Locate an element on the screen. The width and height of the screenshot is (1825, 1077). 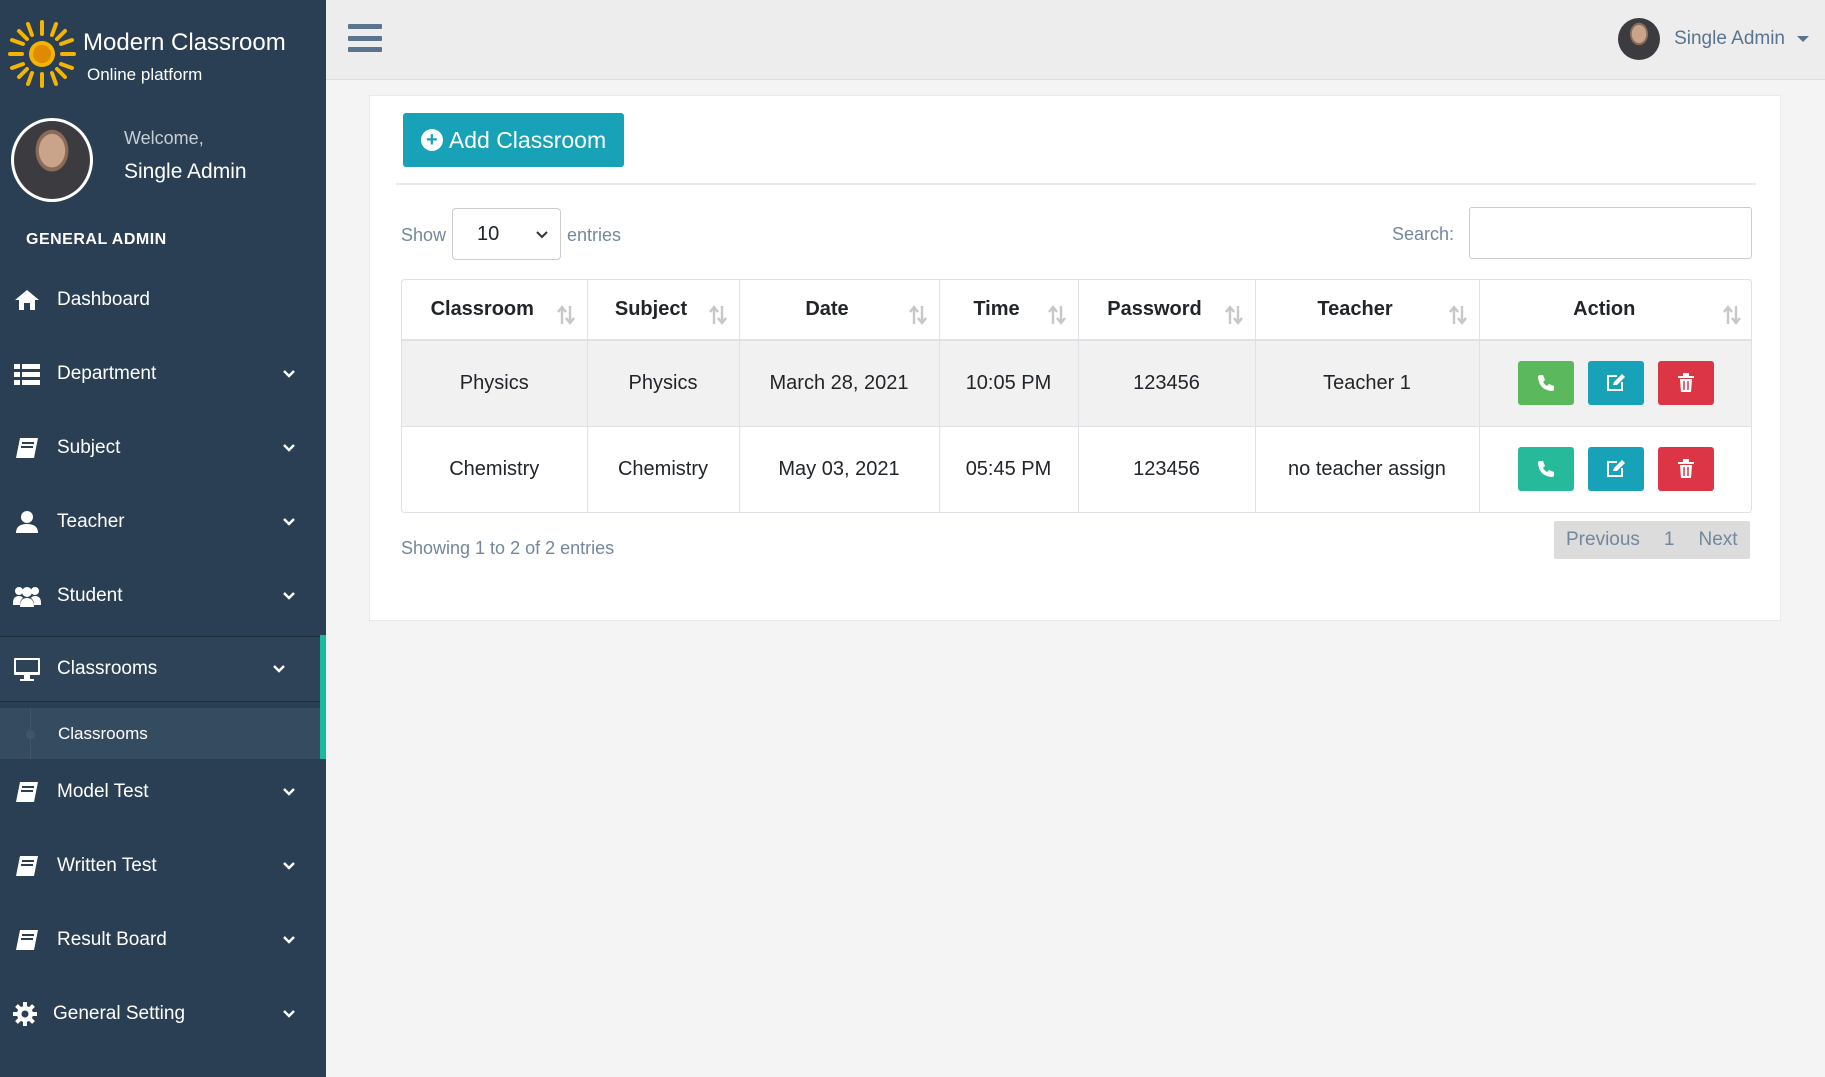
page-1-button: 1 is located at coordinates (1669, 540).